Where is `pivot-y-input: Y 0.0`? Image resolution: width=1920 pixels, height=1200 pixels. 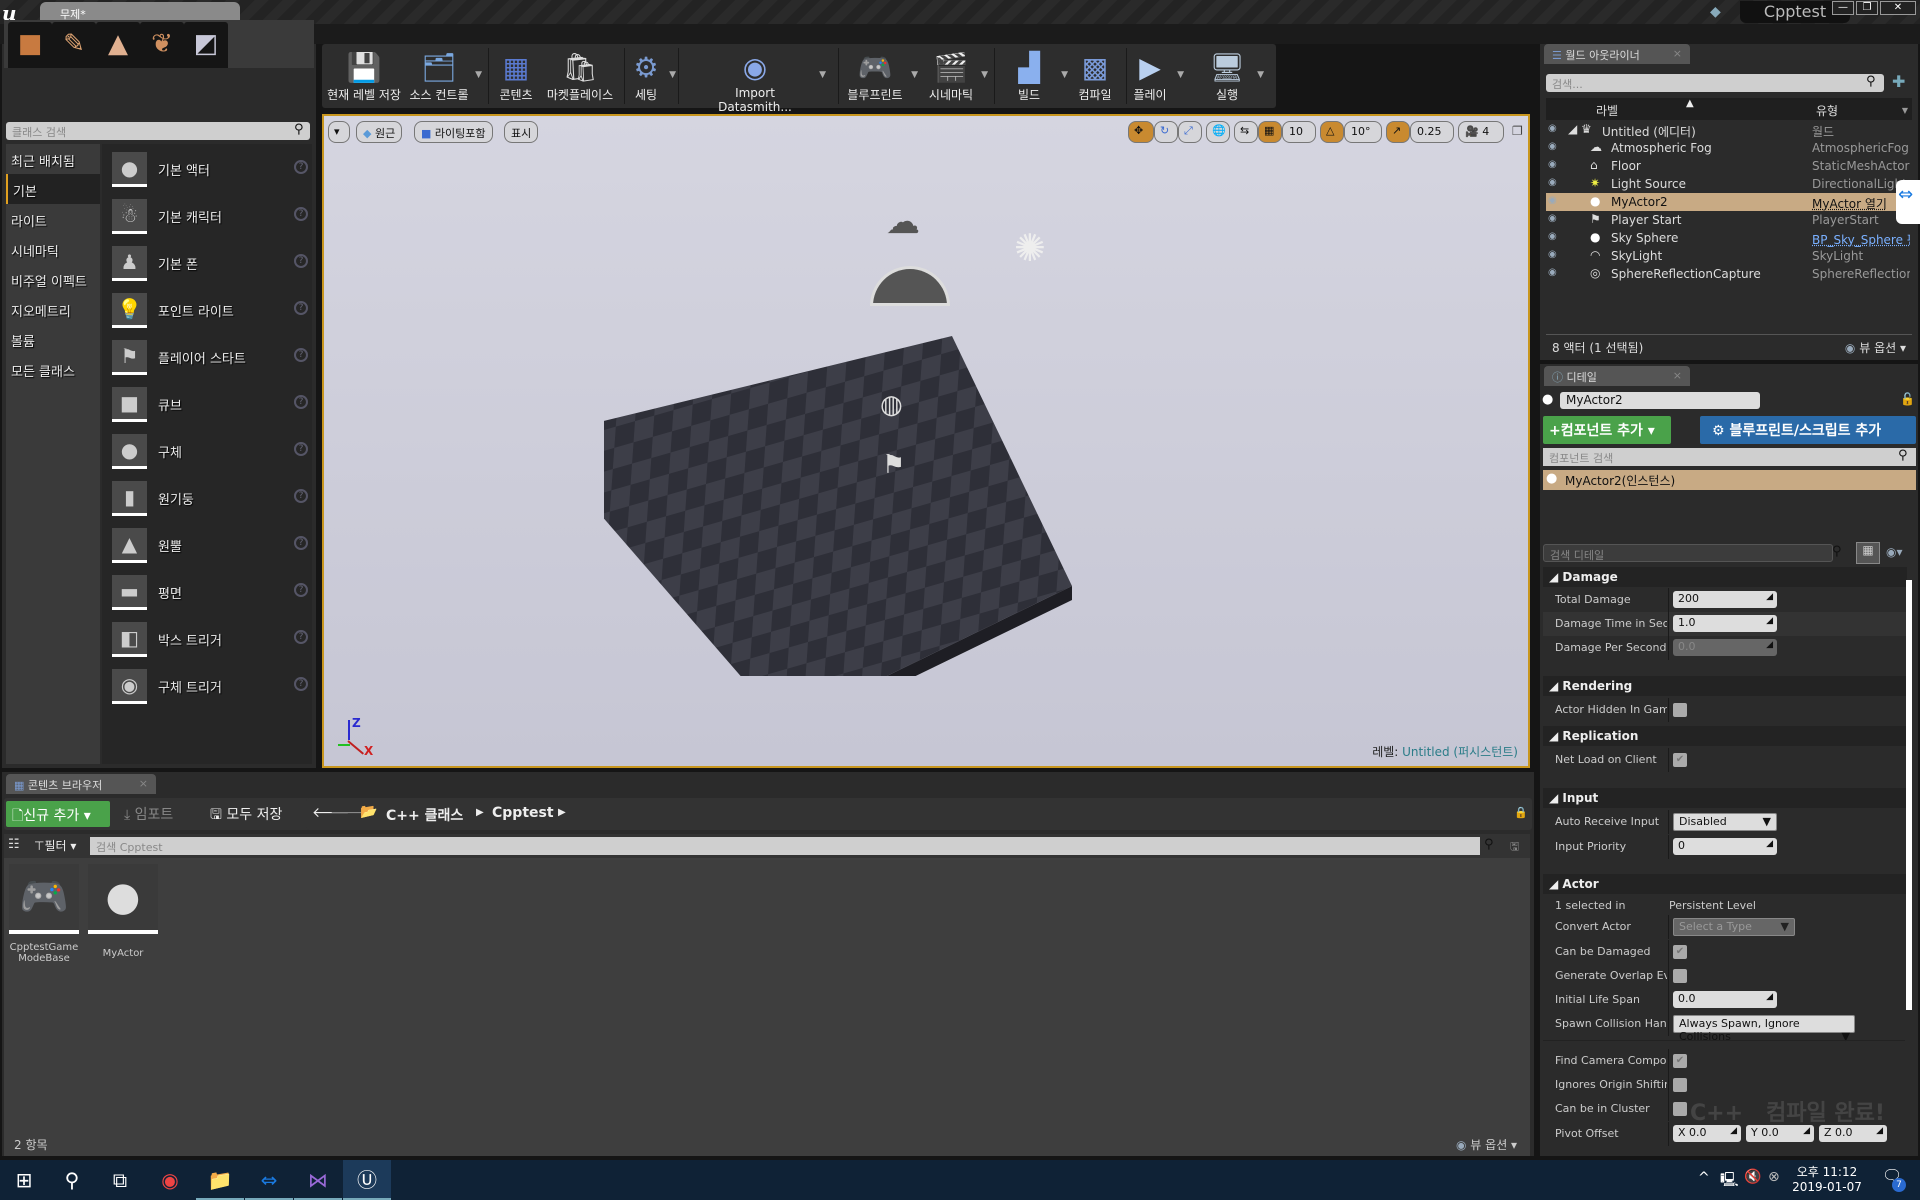 pivot-y-input: Y 0.0 is located at coordinates (1780, 1133).